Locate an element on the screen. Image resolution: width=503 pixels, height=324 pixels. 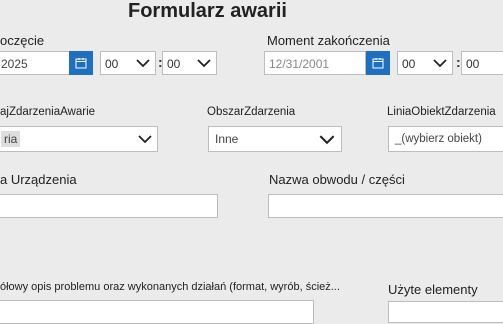
start-label: oczęcie is located at coordinates (22, 40).